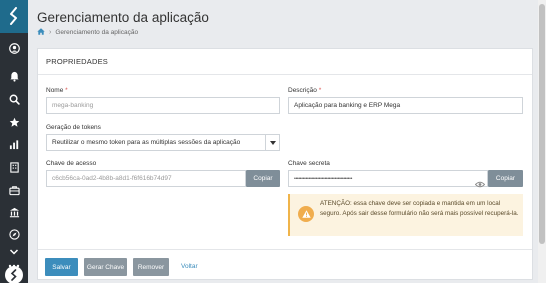  I want to click on breadcrumb-current: Gerenciamento da aplicação, so click(97, 32).